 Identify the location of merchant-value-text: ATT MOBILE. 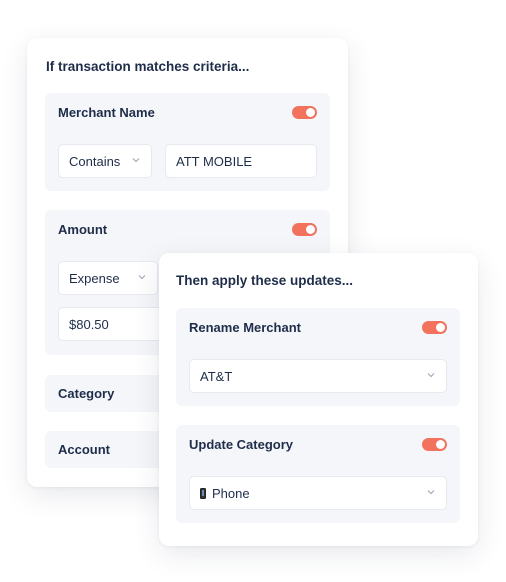
(214, 161).